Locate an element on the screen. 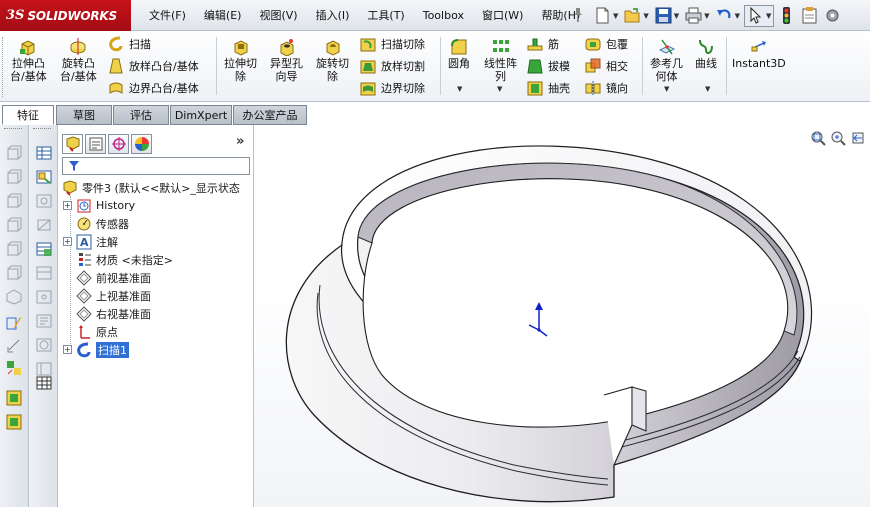 The width and height of the screenshot is (870, 507). linear-pattern-button: 线性阵 列 is located at coordinates (500, 60).